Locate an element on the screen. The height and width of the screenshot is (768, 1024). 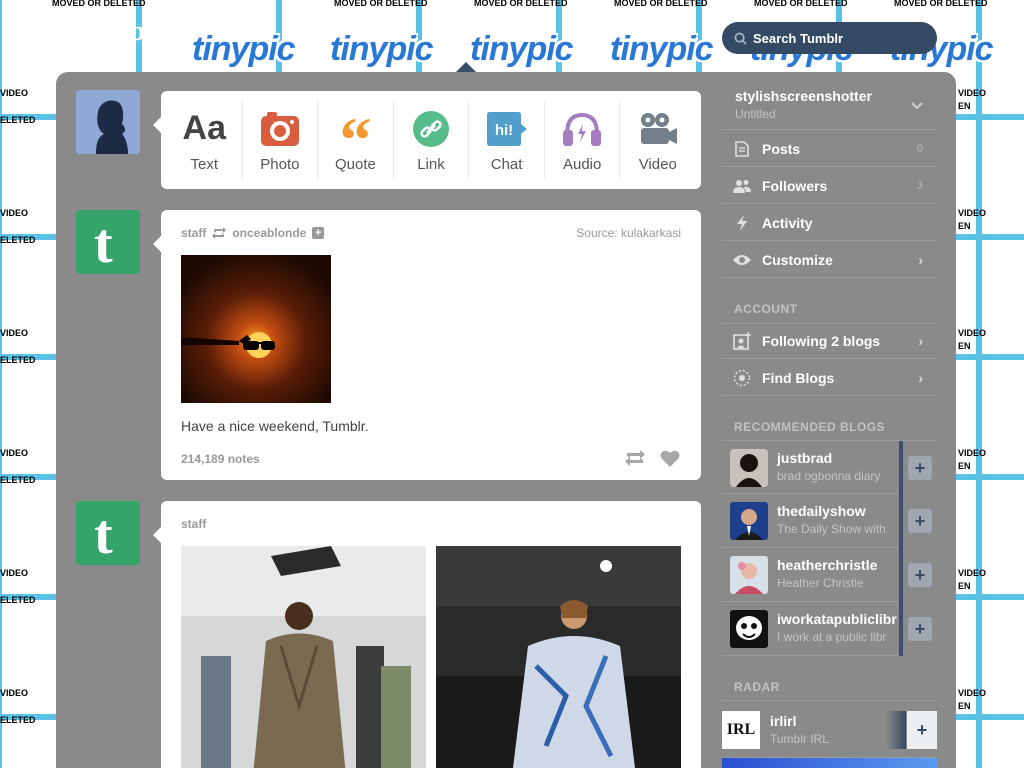
blog-name: irlirl is located at coordinates (783, 721).